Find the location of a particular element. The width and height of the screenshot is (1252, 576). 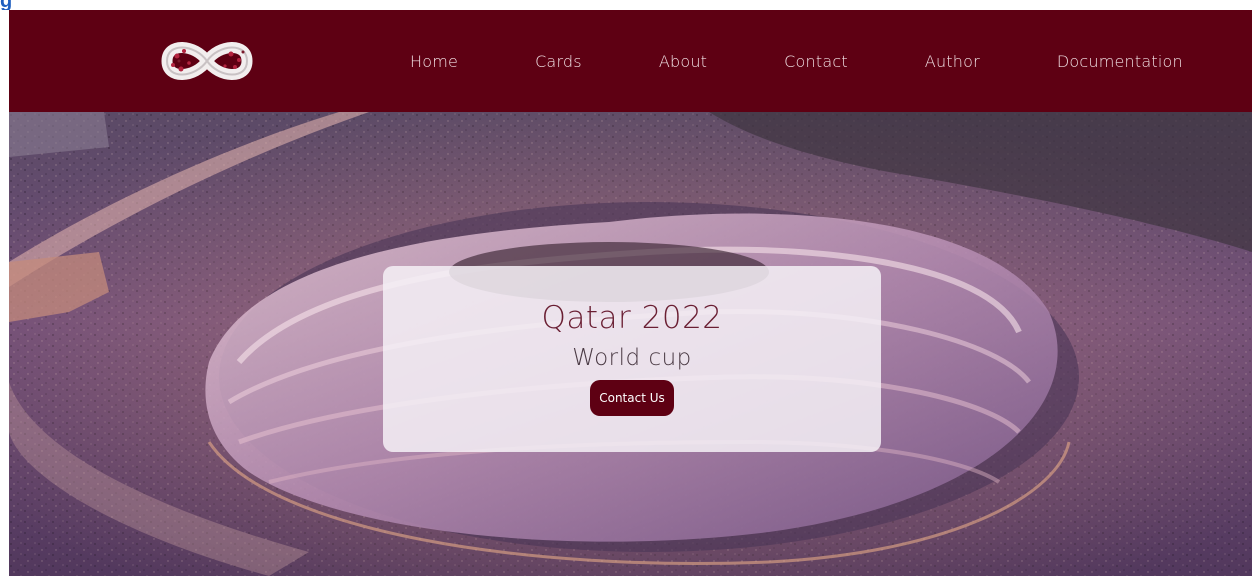

page-caption-fragment: g is located at coordinates (6, 5).